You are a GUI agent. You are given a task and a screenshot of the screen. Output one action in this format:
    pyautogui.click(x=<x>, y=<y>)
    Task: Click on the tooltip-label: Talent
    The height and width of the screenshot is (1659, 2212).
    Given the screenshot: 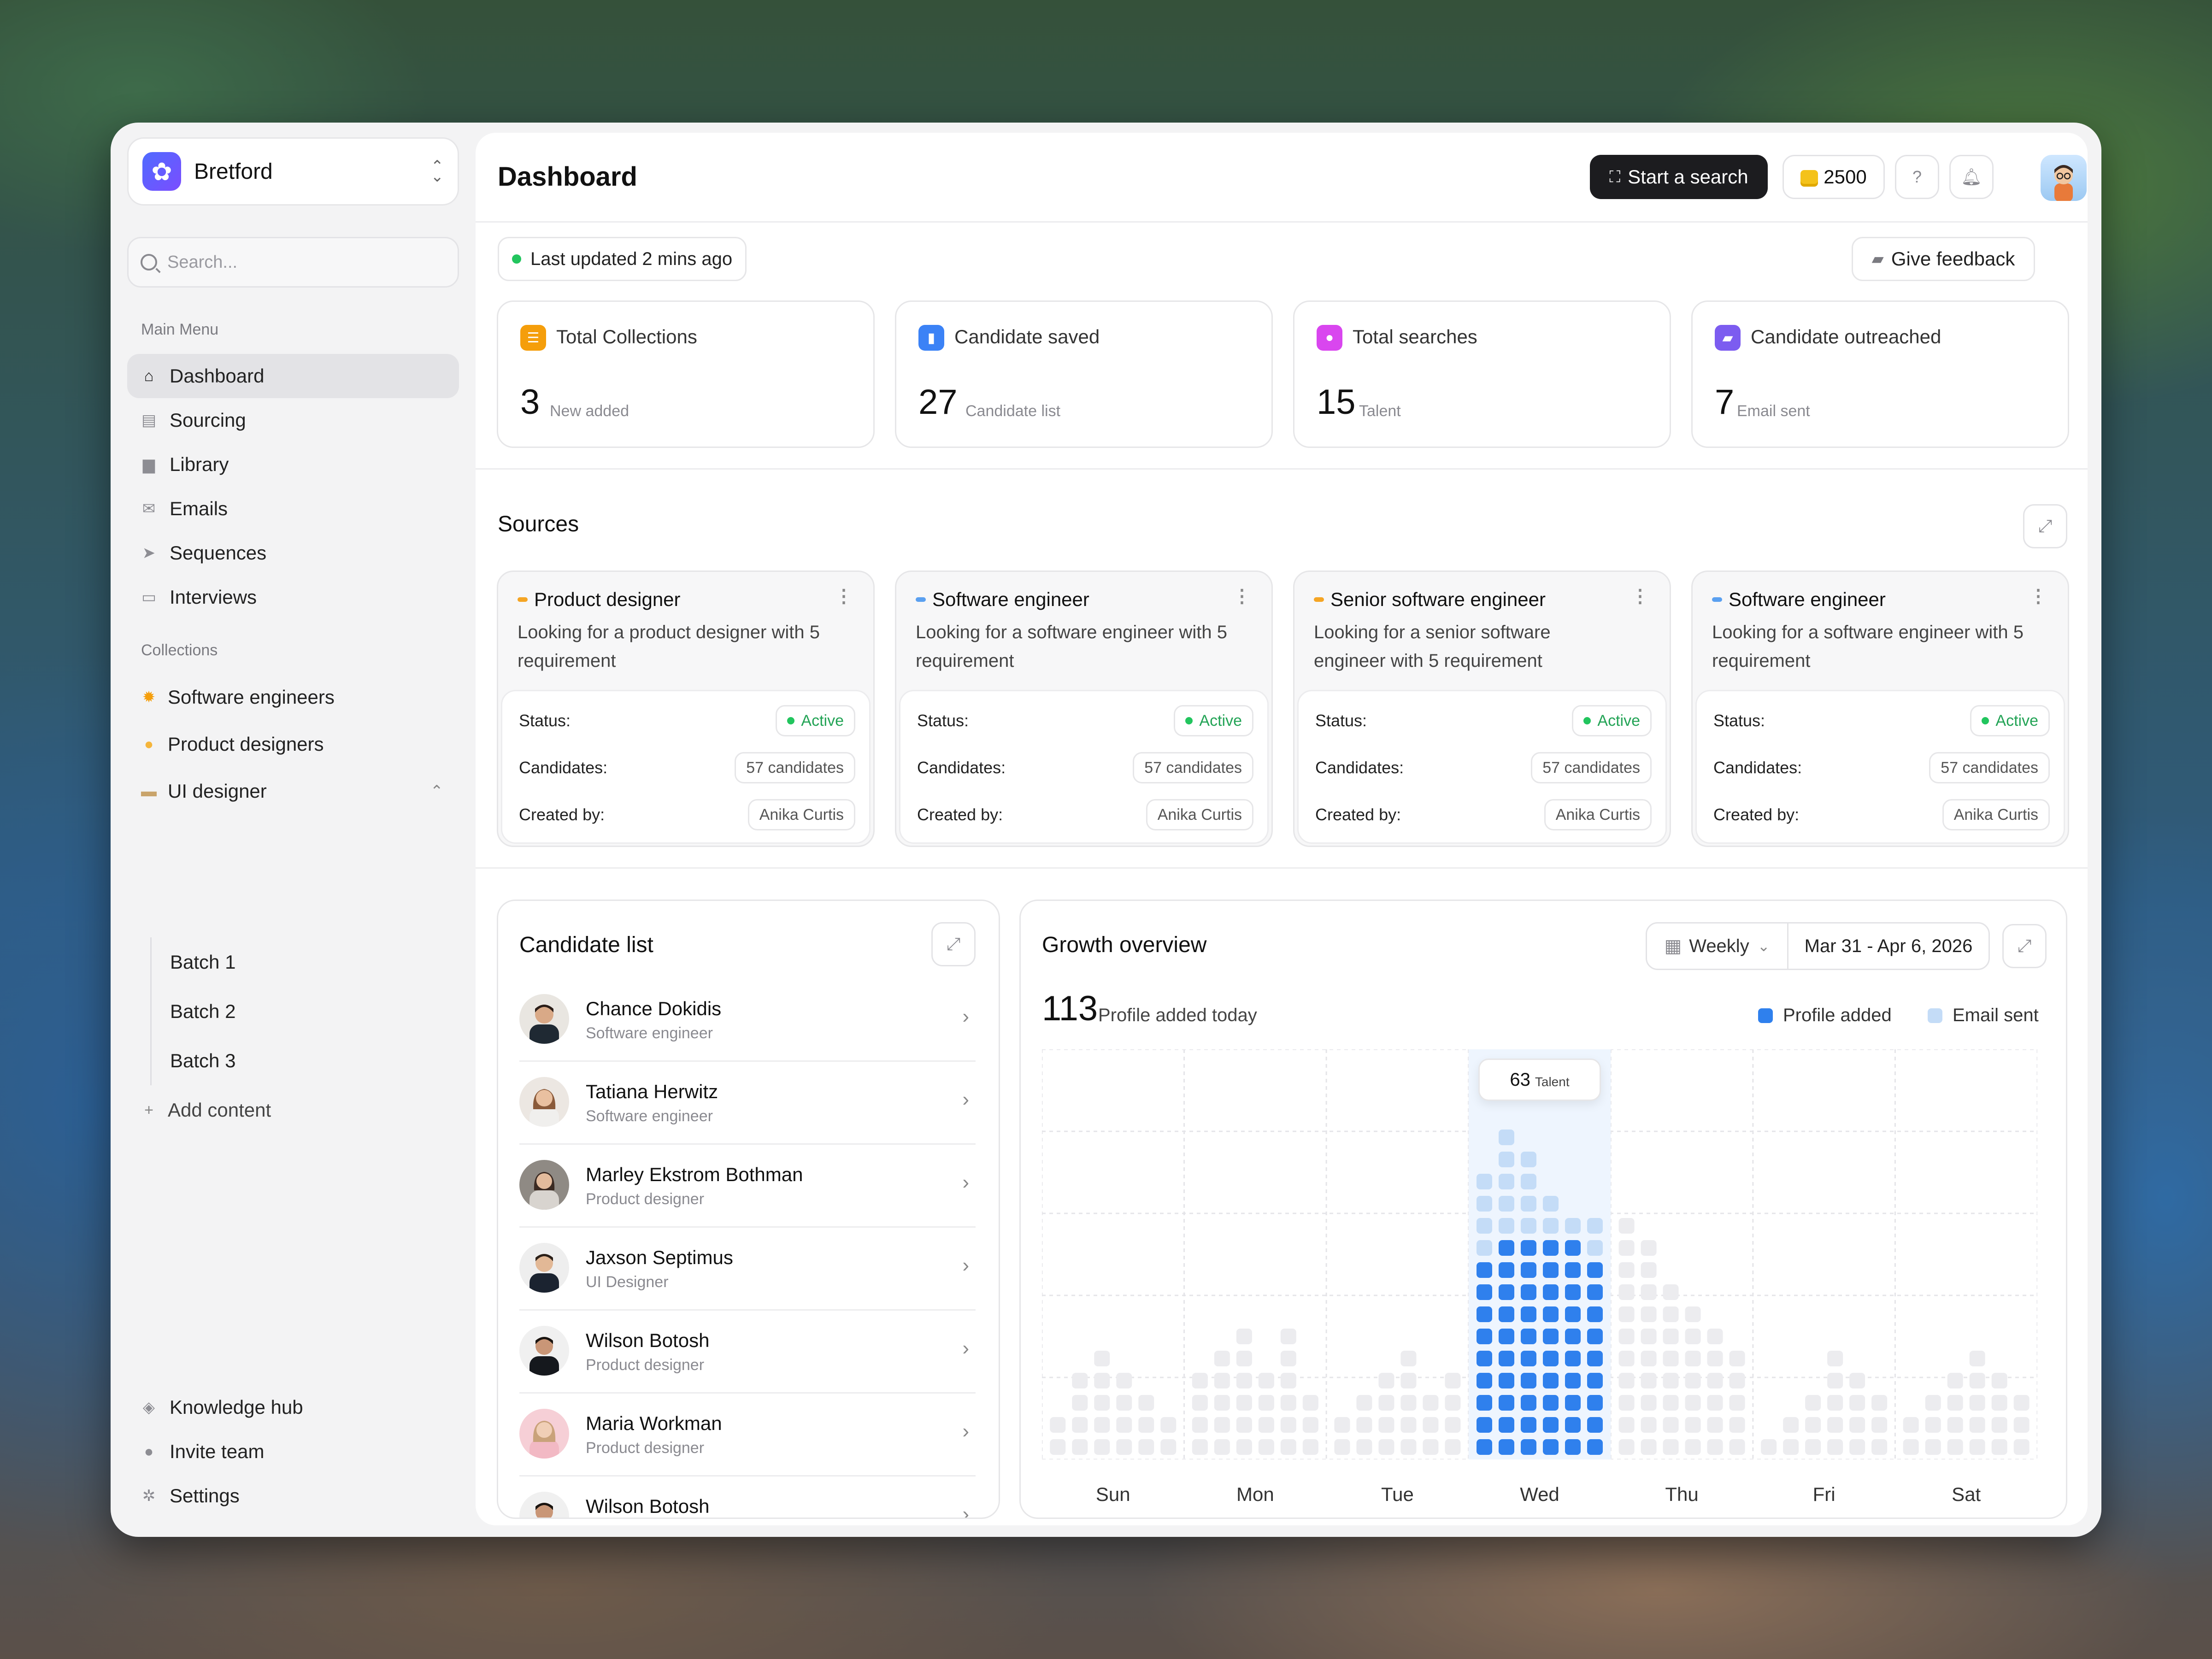 What is the action you would take?
    pyautogui.click(x=1552, y=1082)
    